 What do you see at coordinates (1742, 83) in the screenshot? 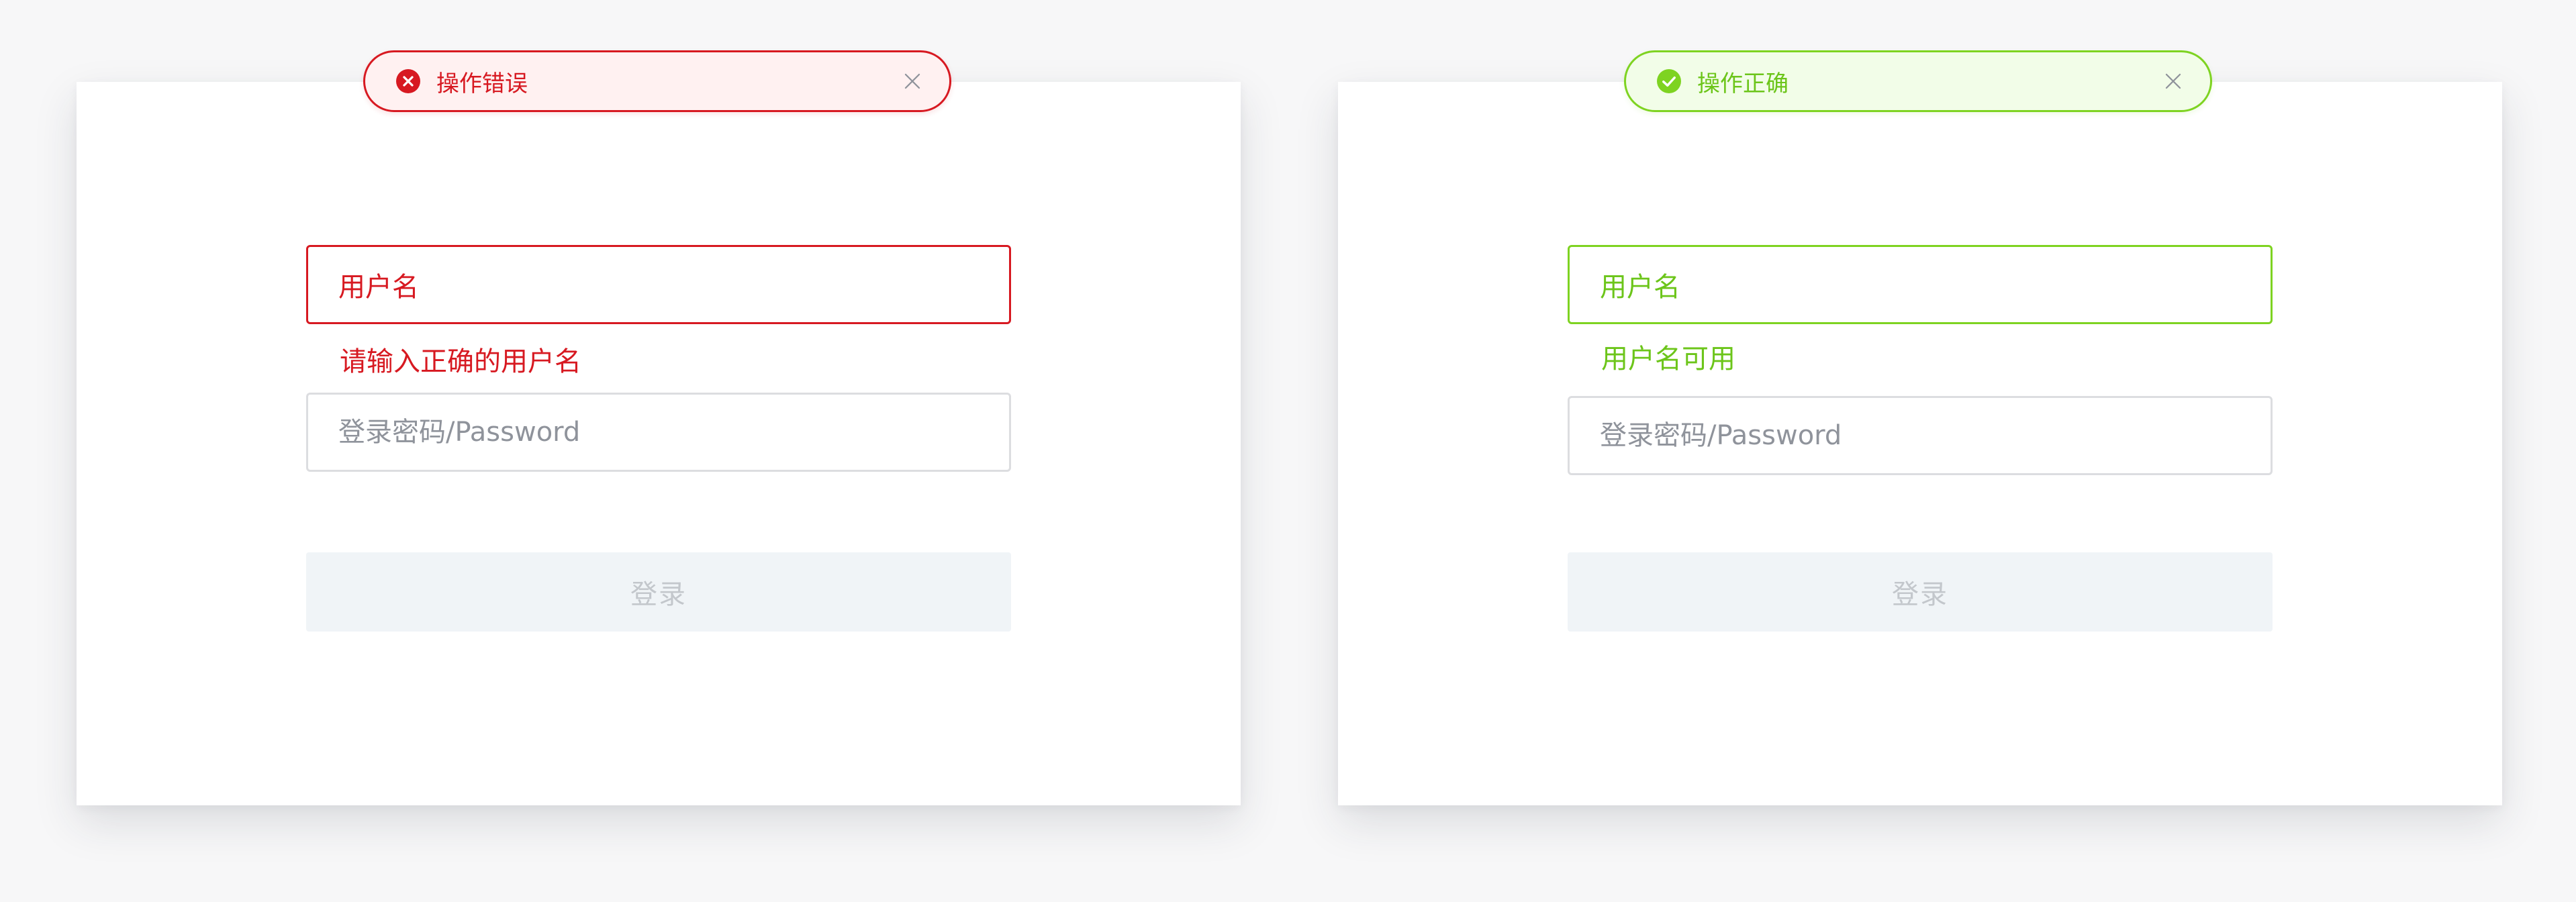
I see `toast-message: 操作正确` at bounding box center [1742, 83].